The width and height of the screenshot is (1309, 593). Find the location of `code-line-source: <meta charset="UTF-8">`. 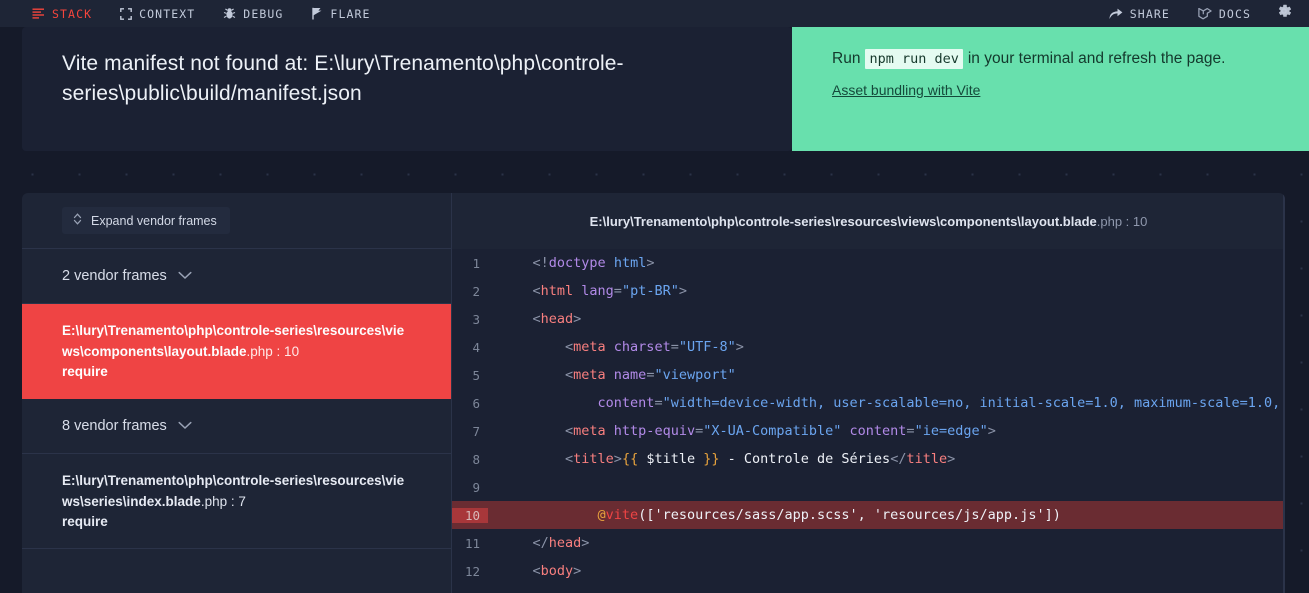

code-line-source: <meta charset="UTF-8"> is located at coordinates (886, 347).